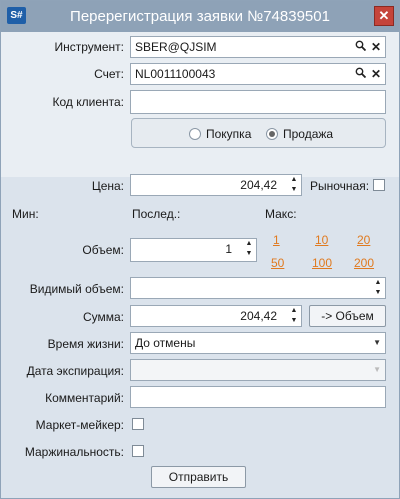 This screenshot has width=400, height=499. I want to click on quick-volume-20: 20, so click(363, 240).